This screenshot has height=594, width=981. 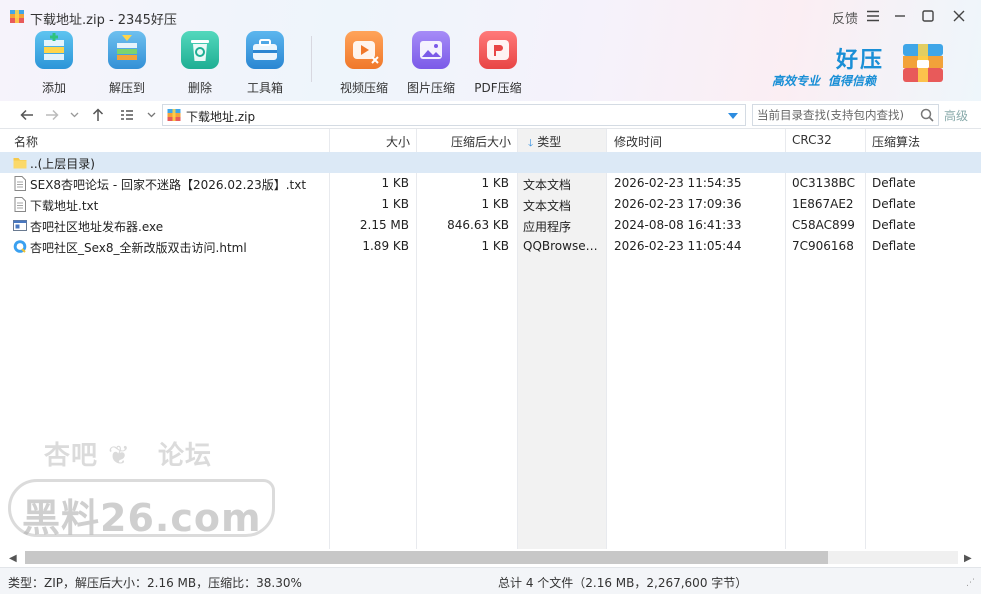 What do you see at coordinates (465, 141) in the screenshot?
I see `col-header-packed: 压缩后大小` at bounding box center [465, 141].